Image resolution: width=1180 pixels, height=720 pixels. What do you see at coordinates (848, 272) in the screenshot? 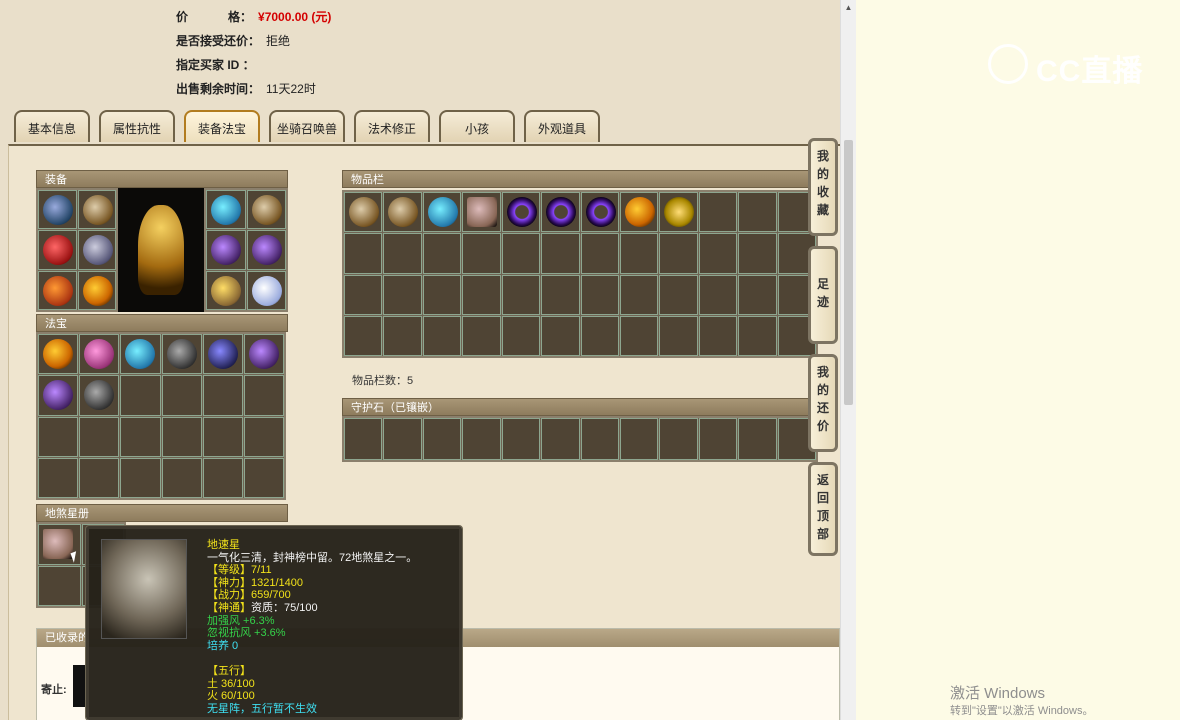
I see `scroll-thumb` at bounding box center [848, 272].